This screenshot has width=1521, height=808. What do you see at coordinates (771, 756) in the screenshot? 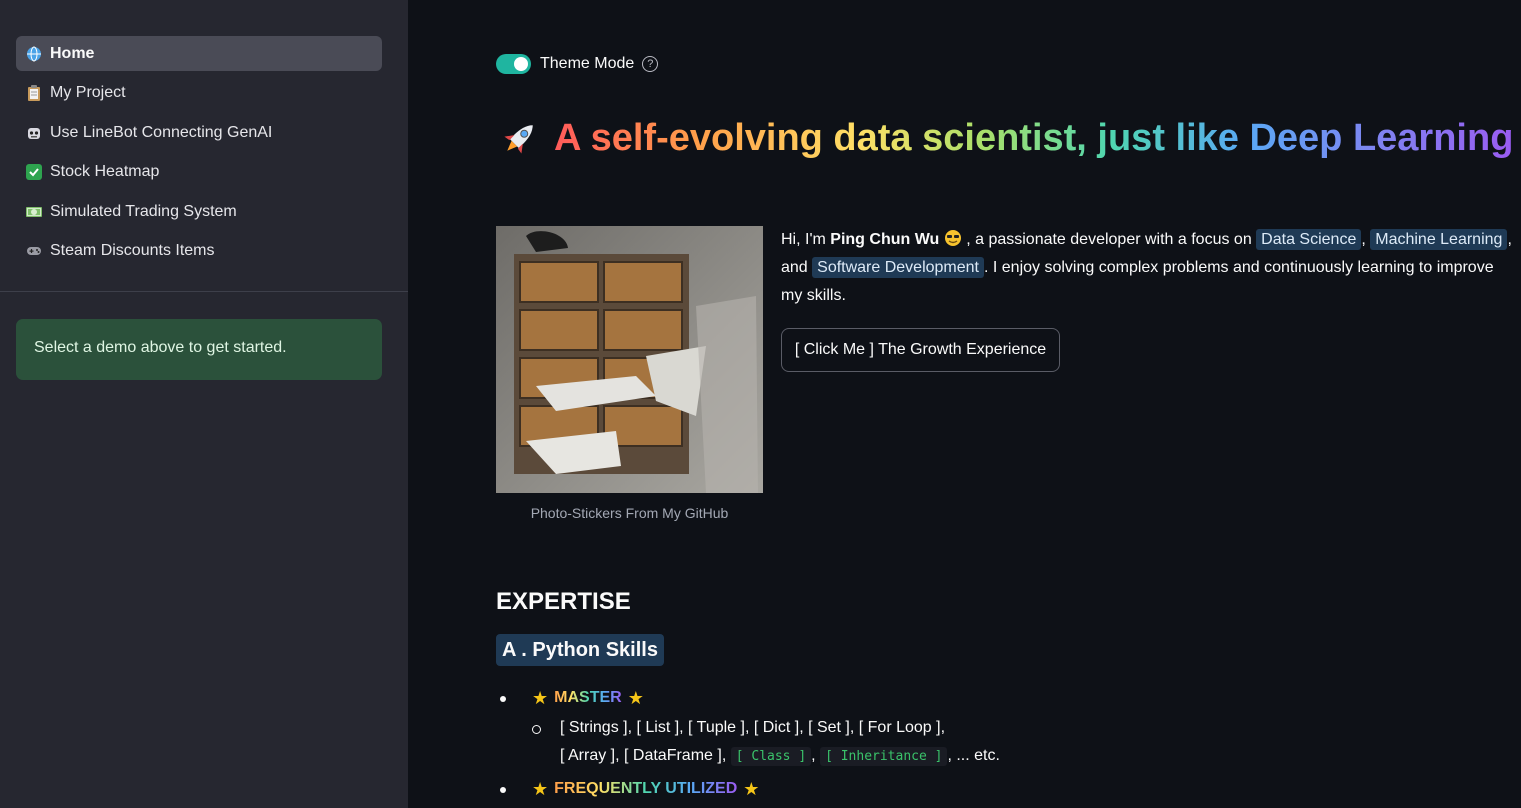
I see `code-class: [ Class ]` at bounding box center [771, 756].